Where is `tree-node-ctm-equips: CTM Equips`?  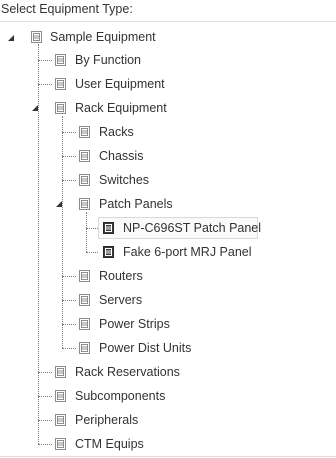
tree-node-ctm-equips: CTM Equips is located at coordinates (110, 444).